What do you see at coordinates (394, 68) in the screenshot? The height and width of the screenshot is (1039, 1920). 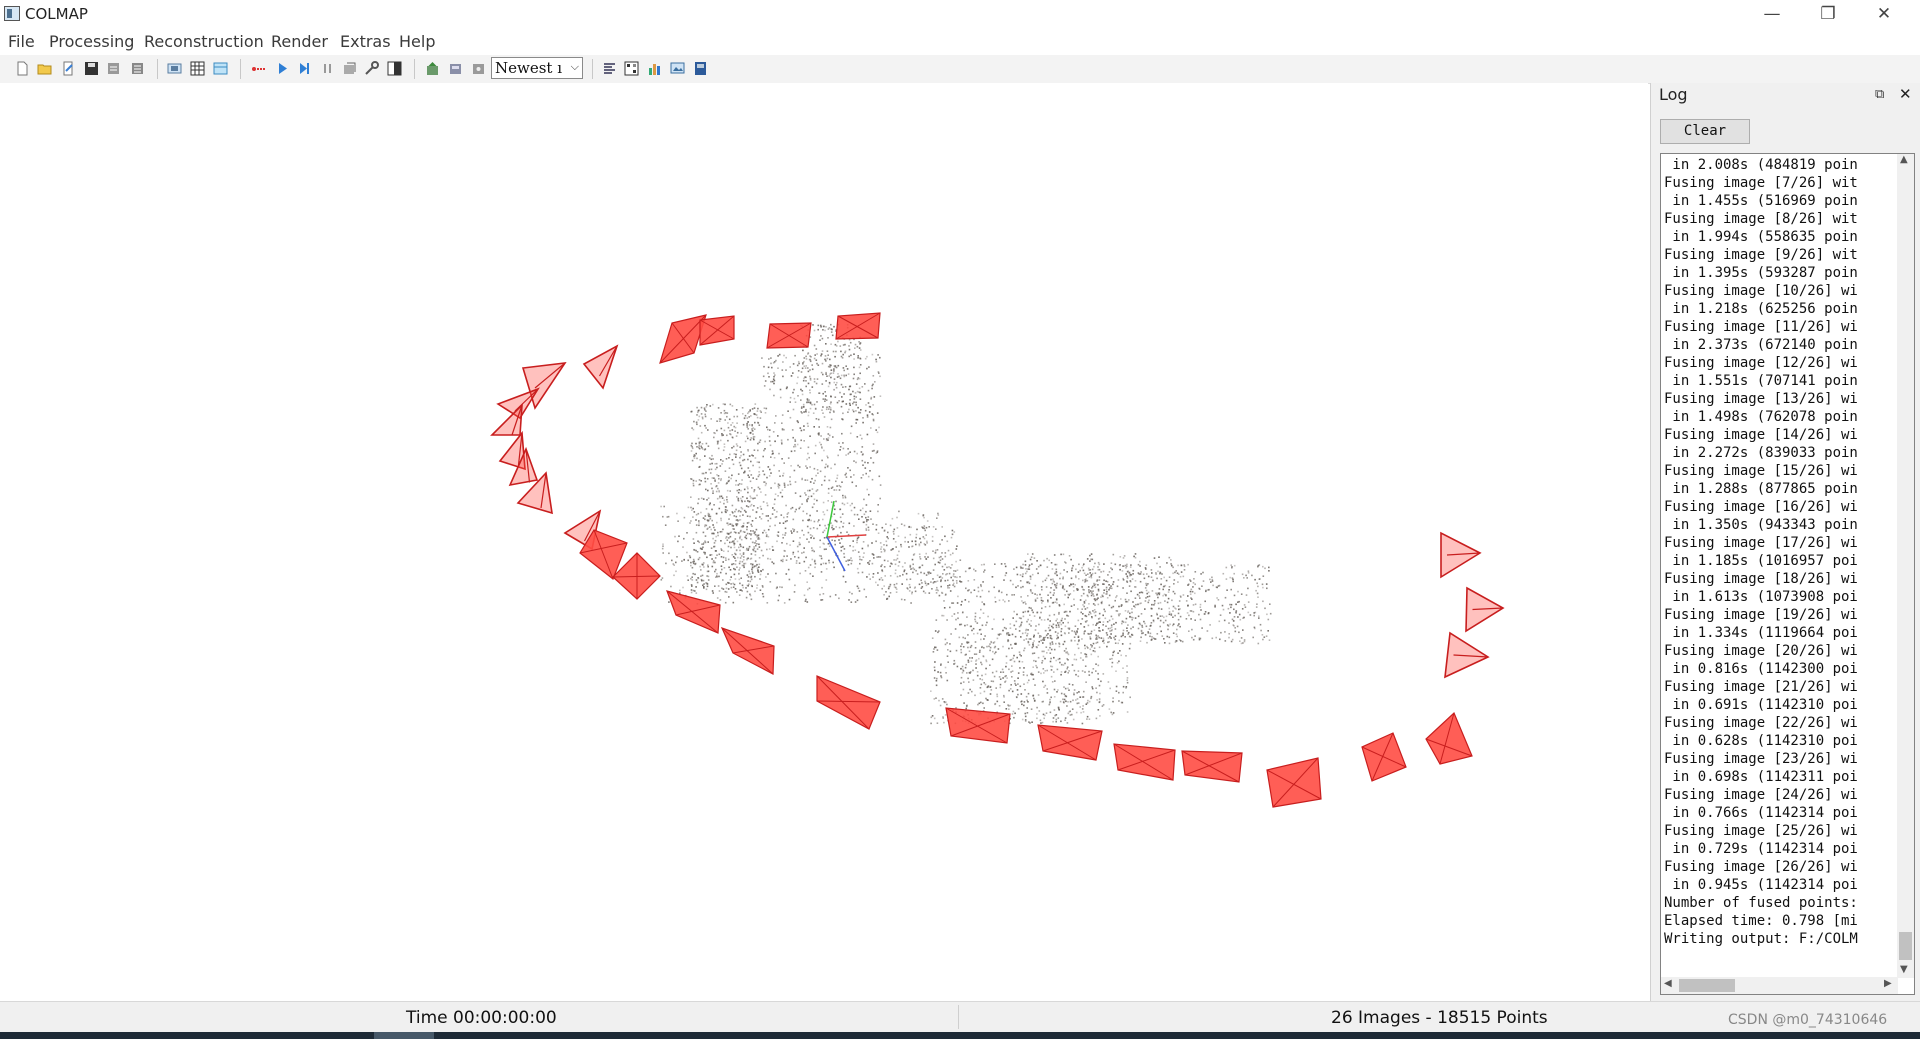 I see `dense-reconstruction-icon` at bounding box center [394, 68].